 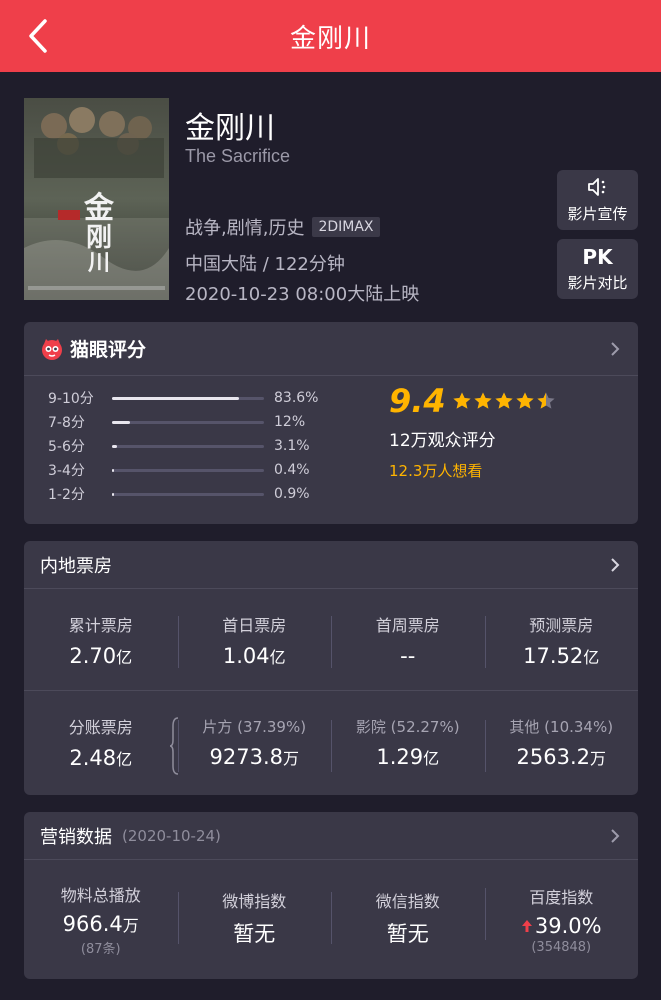 What do you see at coordinates (407, 901) in the screenshot?
I see `stat-label: 微信指数` at bounding box center [407, 901].